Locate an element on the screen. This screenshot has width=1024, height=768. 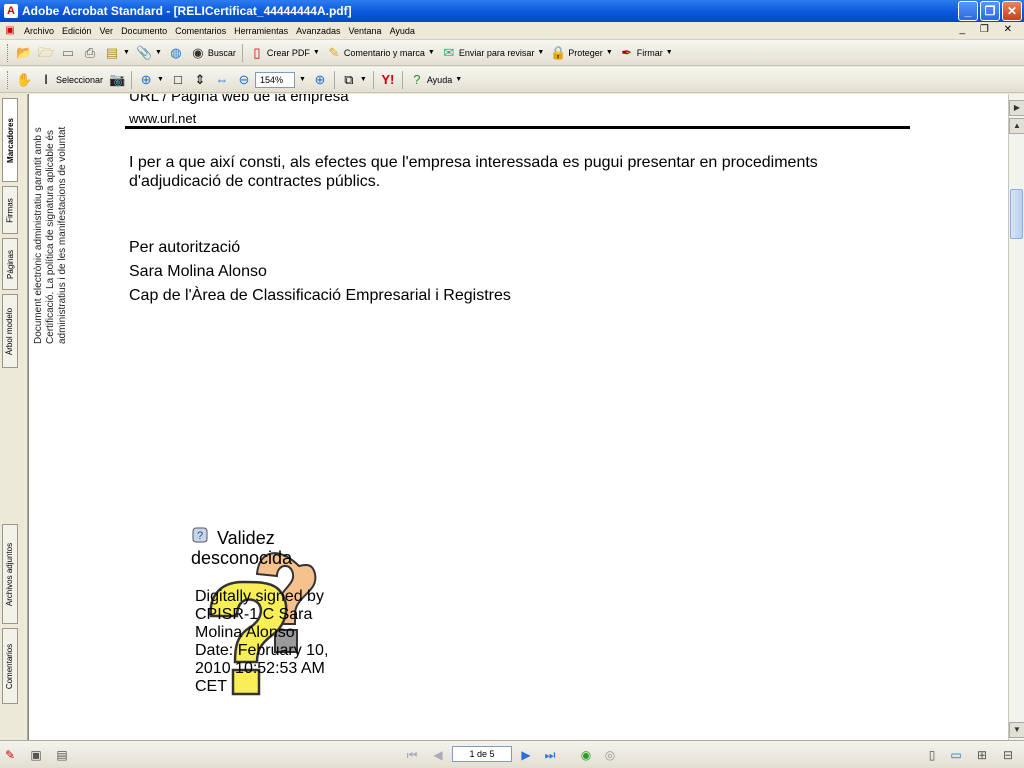
zoom-in-tool-button: ⊕ ▼ is located at coordinates (151, 80).